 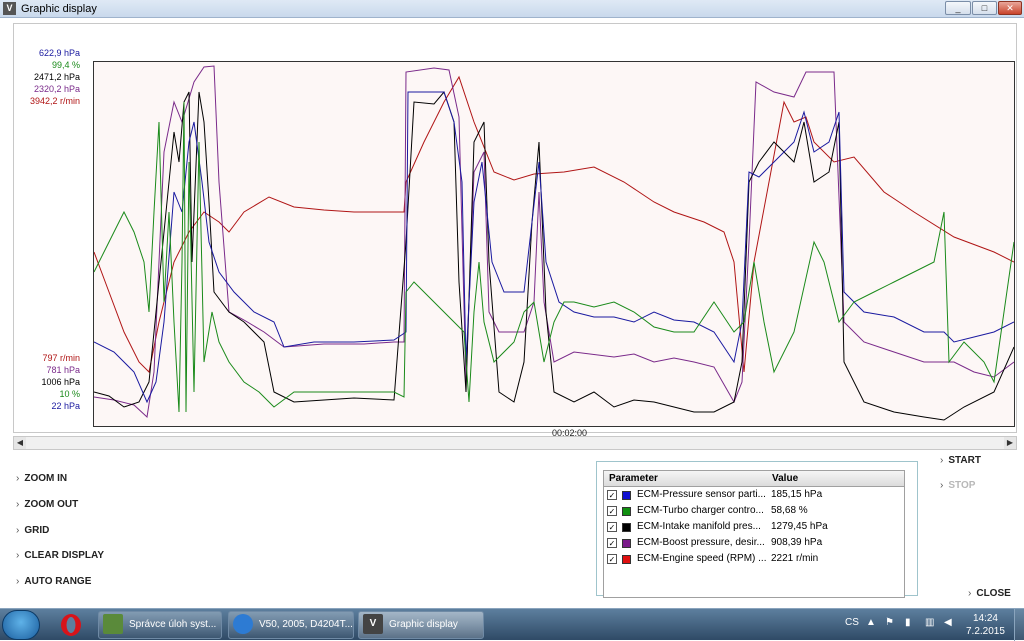 What do you see at coordinates (60, 555) in the screenshot?
I see `clear-display-button: › CLEAR DISPLAY` at bounding box center [60, 555].